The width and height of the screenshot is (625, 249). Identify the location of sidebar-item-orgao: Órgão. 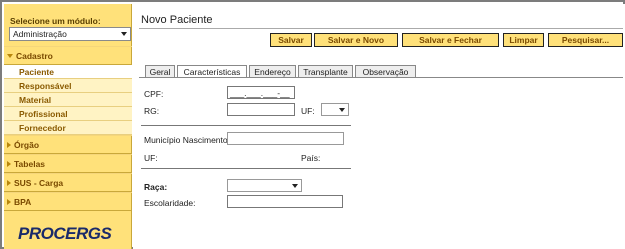
(68, 144).